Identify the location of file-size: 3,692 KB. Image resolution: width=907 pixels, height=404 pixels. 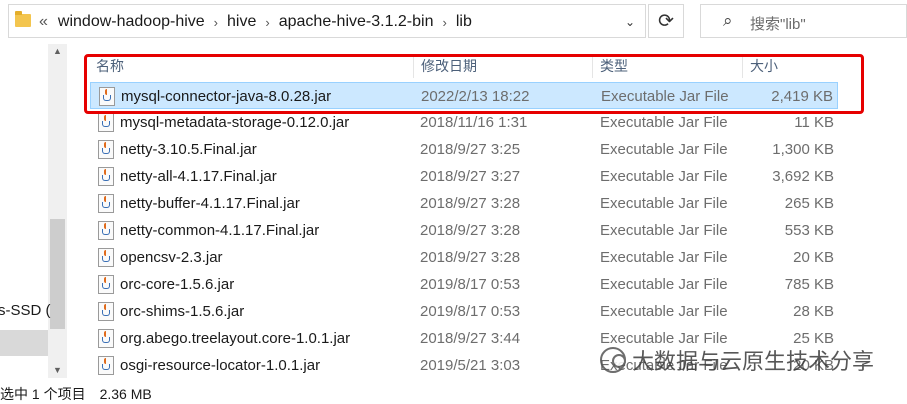
(803, 176).